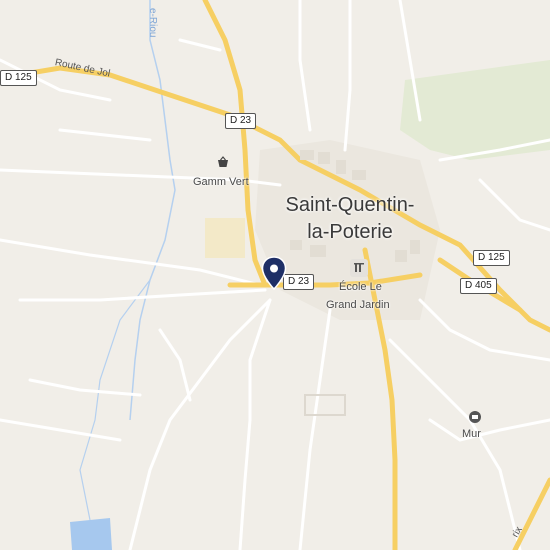 Image resolution: width=550 pixels, height=550 pixels. Describe the element at coordinates (350, 219) in the screenshot. I see `town-label: Saint-Quentin- la-Poterie` at that location.